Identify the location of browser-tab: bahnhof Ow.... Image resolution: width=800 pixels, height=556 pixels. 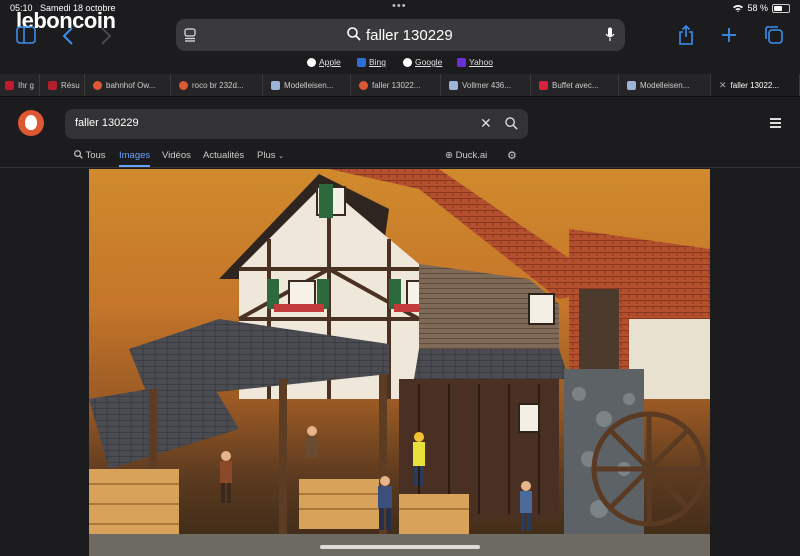
(128, 85).